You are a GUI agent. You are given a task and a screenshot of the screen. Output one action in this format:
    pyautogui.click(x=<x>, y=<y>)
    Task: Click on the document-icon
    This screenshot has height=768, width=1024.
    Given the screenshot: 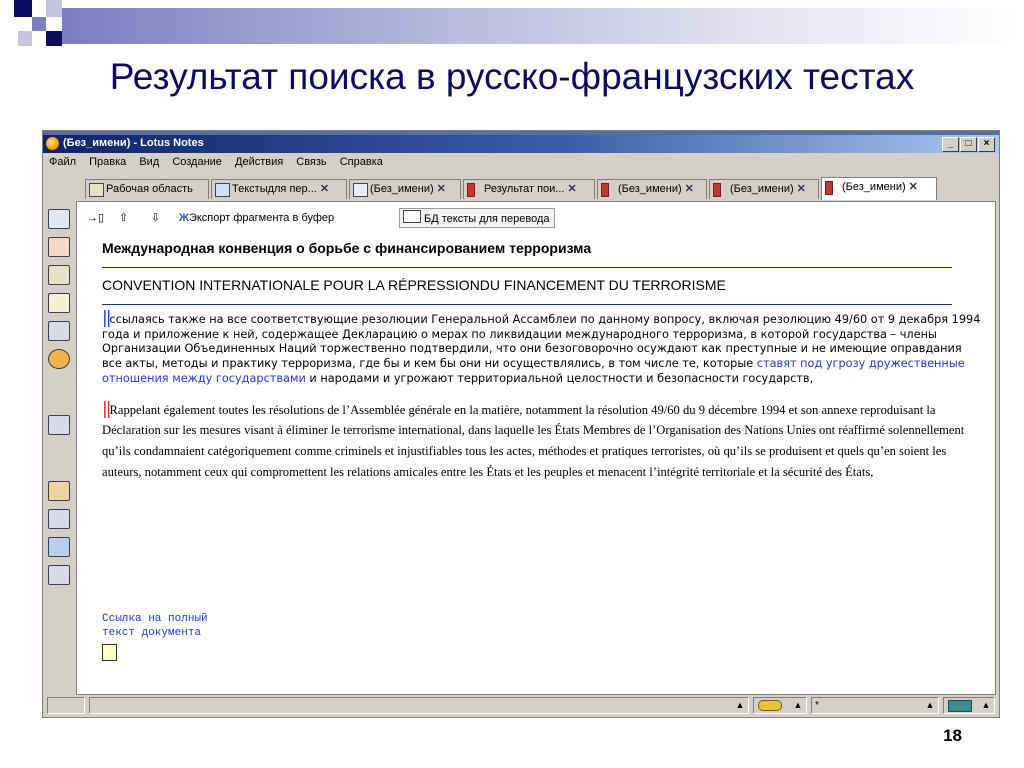 What is the action you would take?
    pyautogui.click(x=360, y=190)
    